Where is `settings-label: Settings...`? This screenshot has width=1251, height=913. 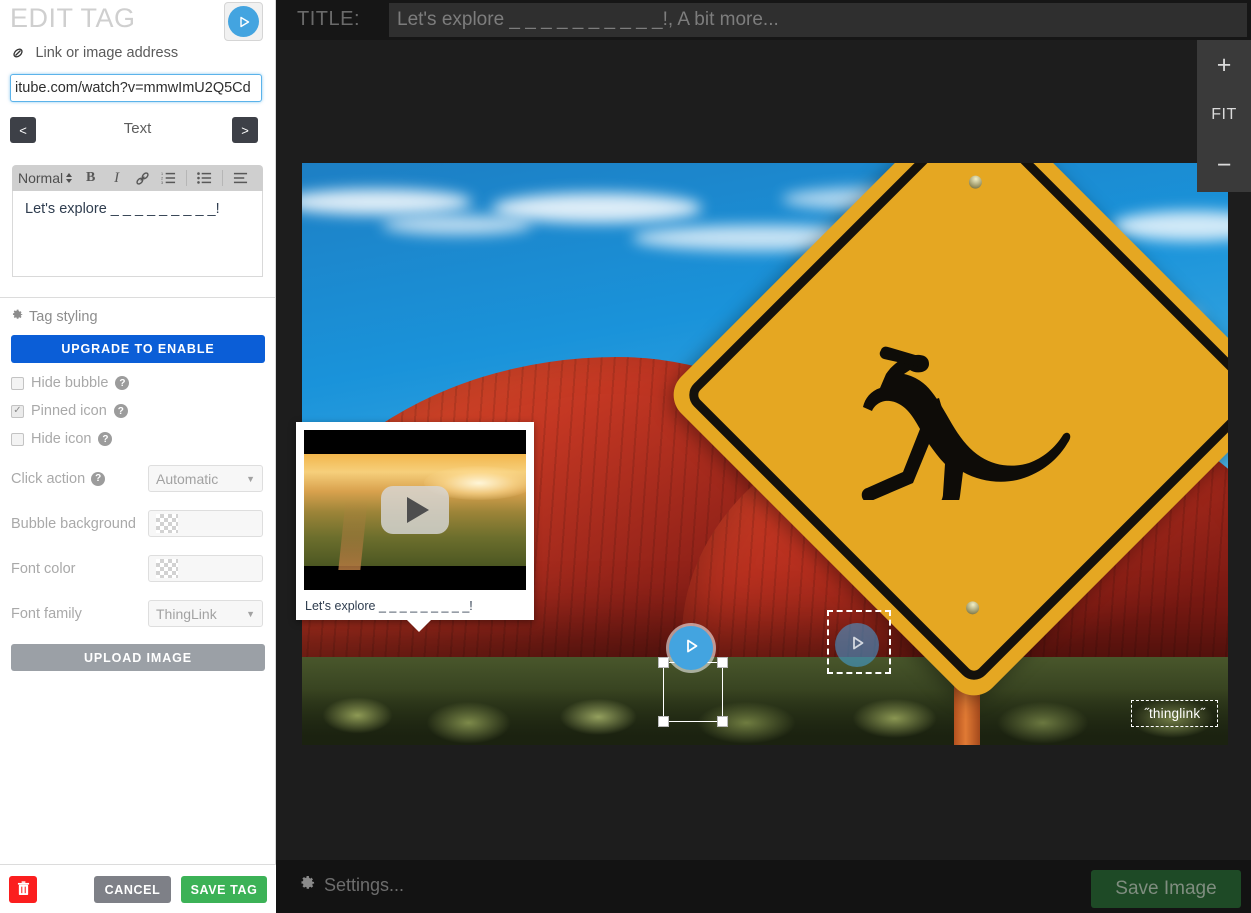
settings-label: Settings... is located at coordinates (364, 885).